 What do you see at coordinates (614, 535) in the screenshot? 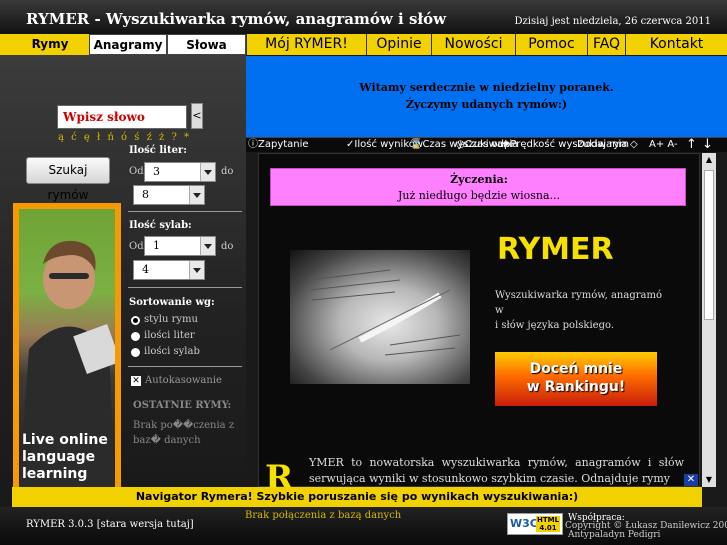
I see `partner-link: Antypaladyn Pedigri` at bounding box center [614, 535].